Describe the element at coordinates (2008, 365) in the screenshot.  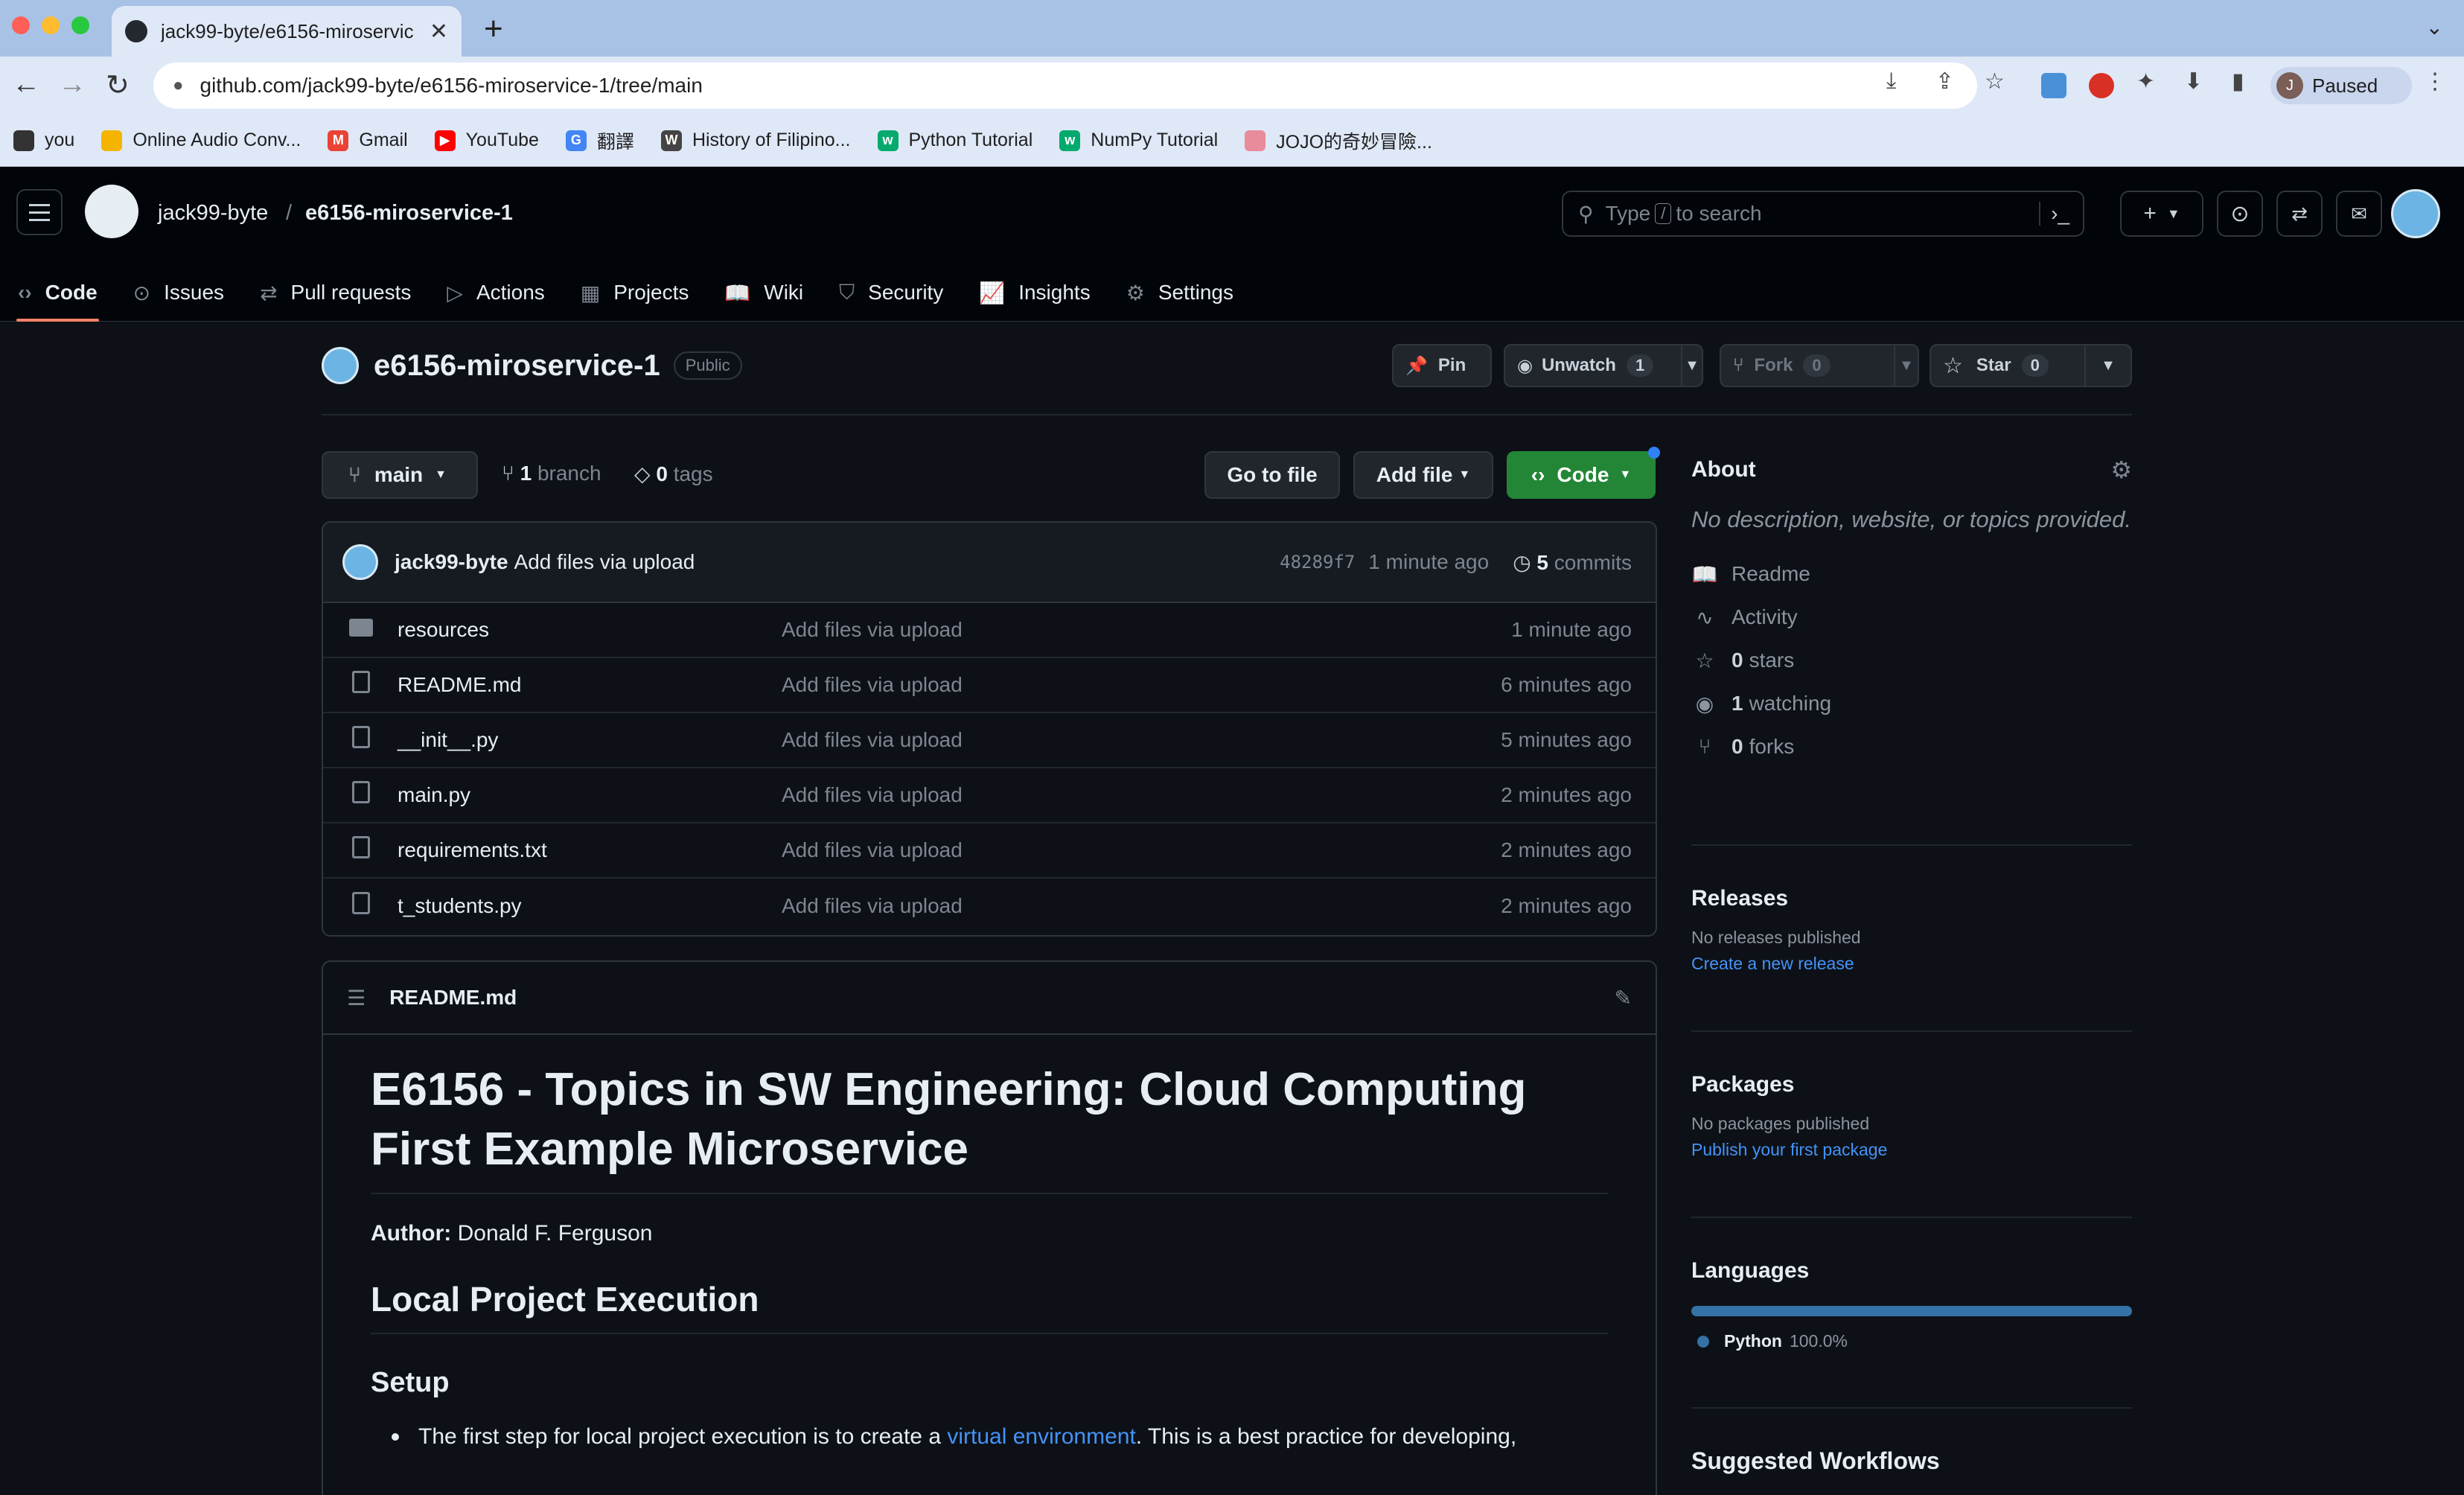
I see `star-button: ☆ Star 0` at that location.